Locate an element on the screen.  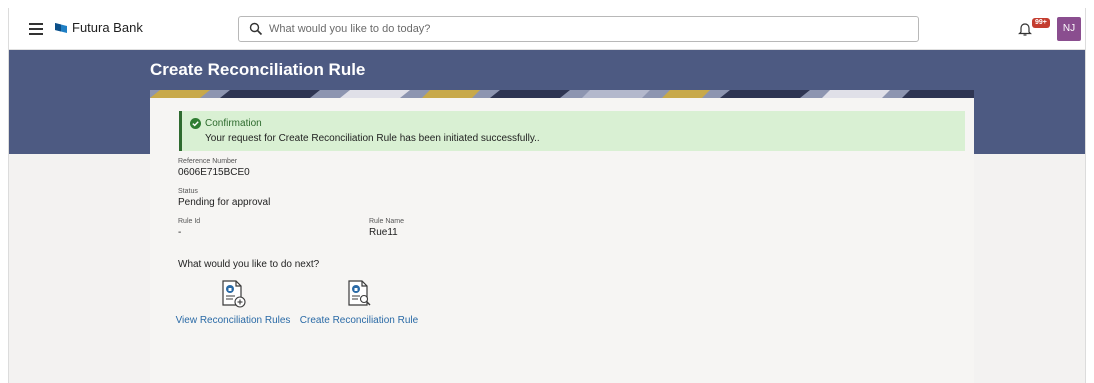
view-reconciliation-rules-link: View Reconciliation Rules is located at coordinates (233, 303).